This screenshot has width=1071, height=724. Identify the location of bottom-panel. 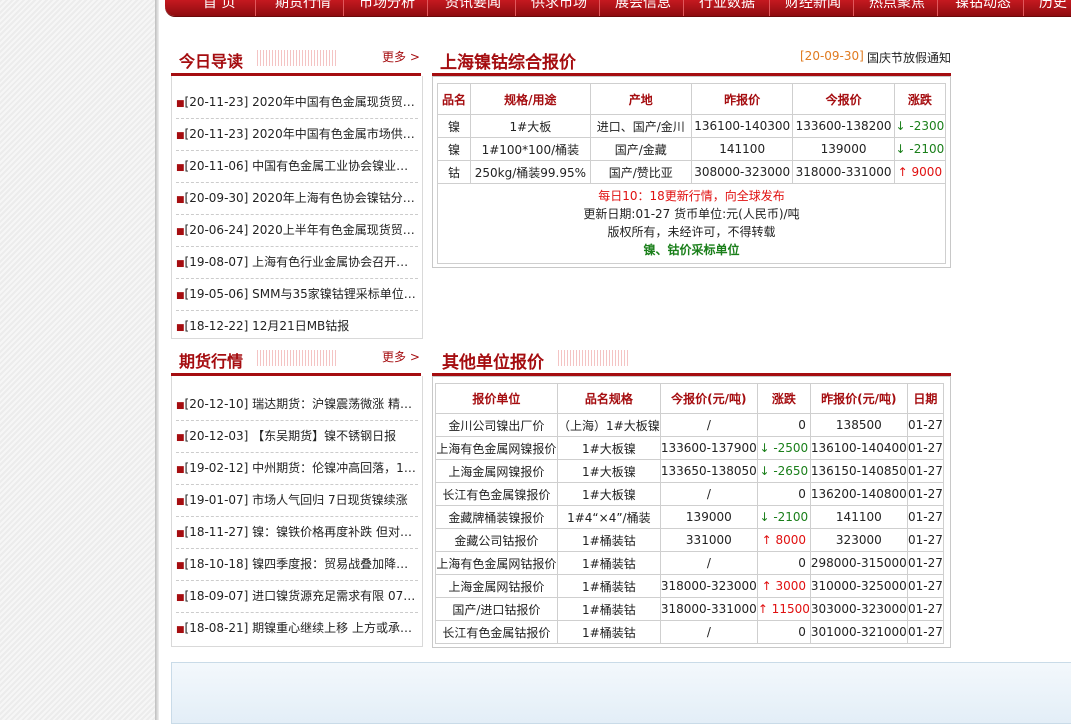
(621, 693).